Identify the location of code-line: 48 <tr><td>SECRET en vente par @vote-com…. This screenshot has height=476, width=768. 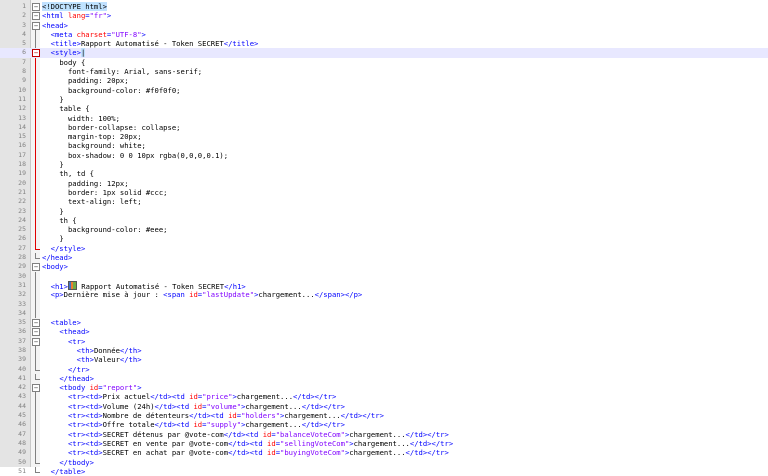
(384, 443).